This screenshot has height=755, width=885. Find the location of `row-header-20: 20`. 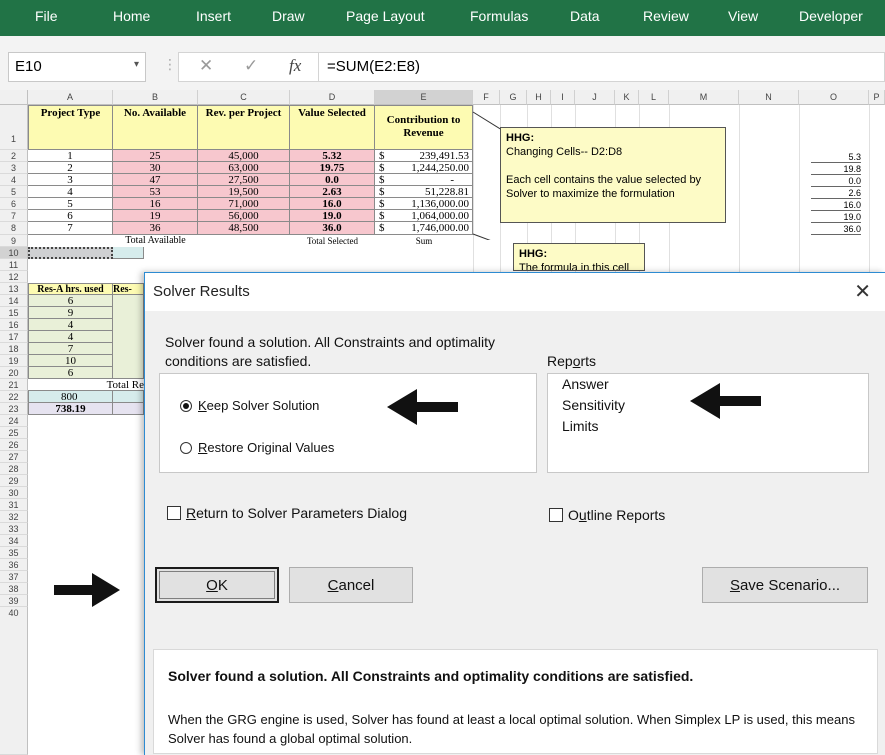

row-header-20: 20 is located at coordinates (14, 373).